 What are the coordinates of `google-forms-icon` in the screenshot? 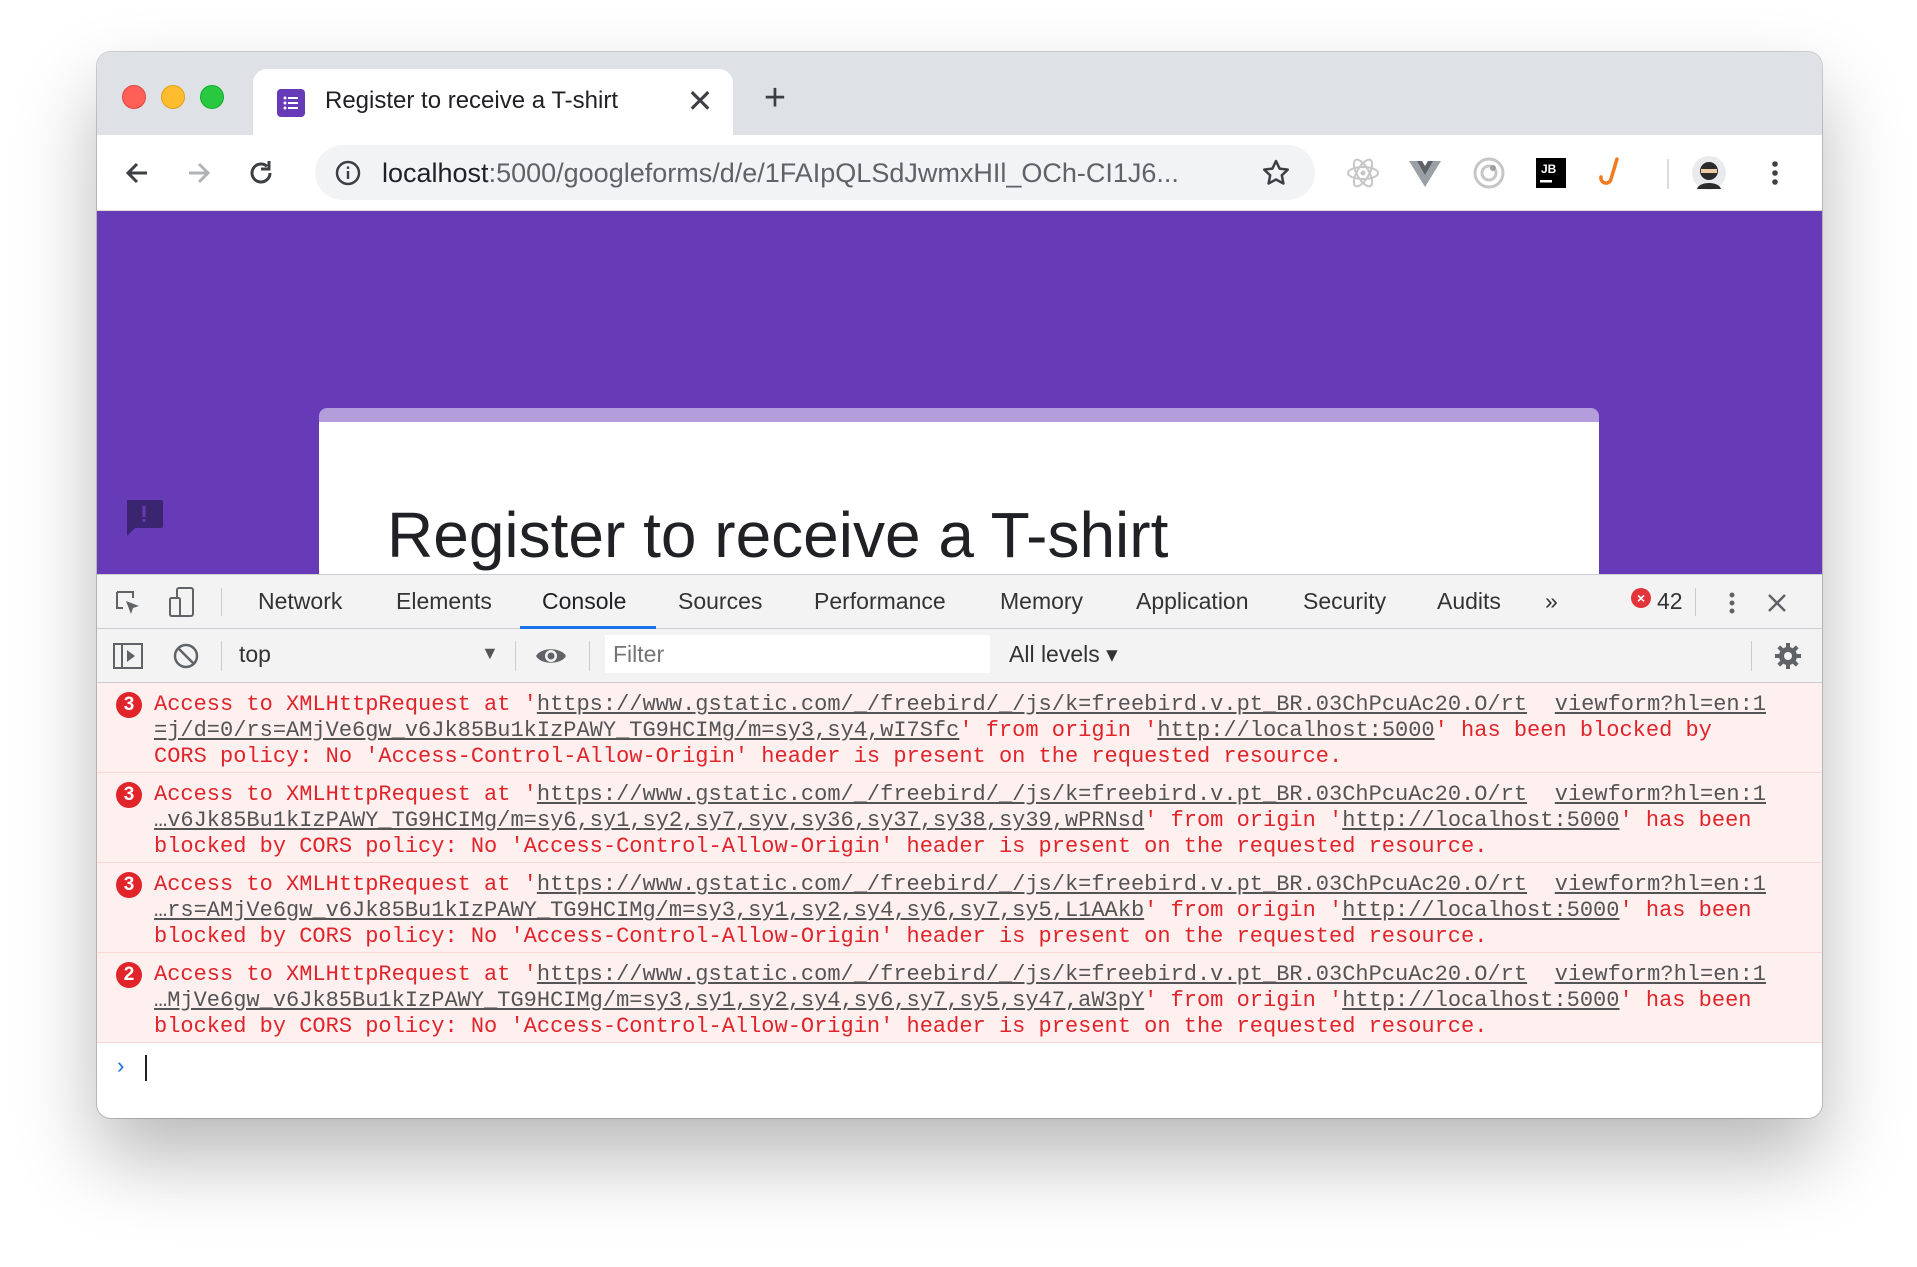 It's located at (291, 103).